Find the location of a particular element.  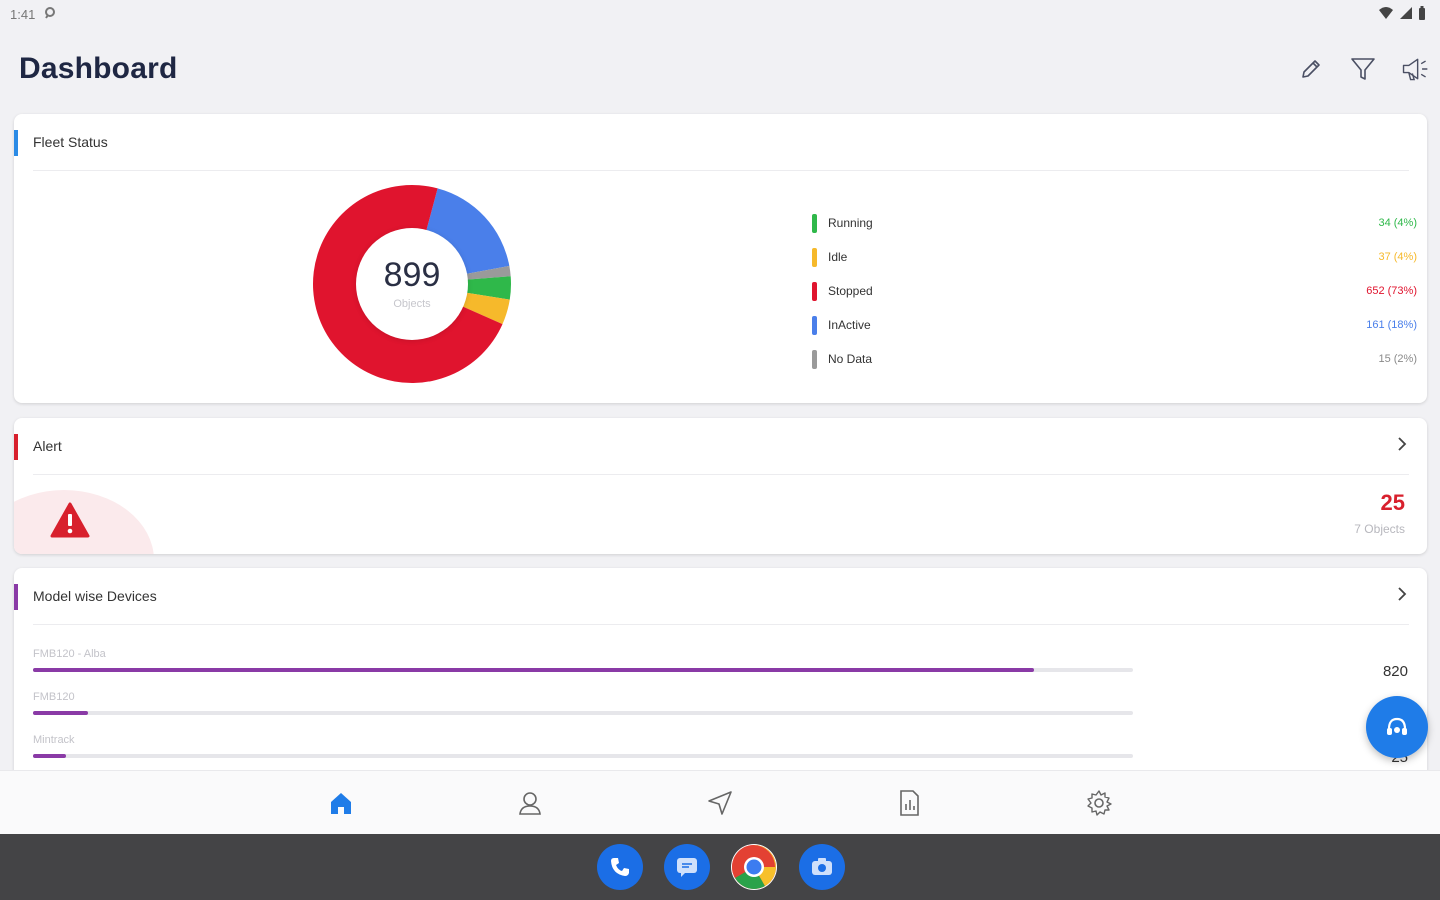

model-row: Mintrack 25 is located at coordinates (720, 750).